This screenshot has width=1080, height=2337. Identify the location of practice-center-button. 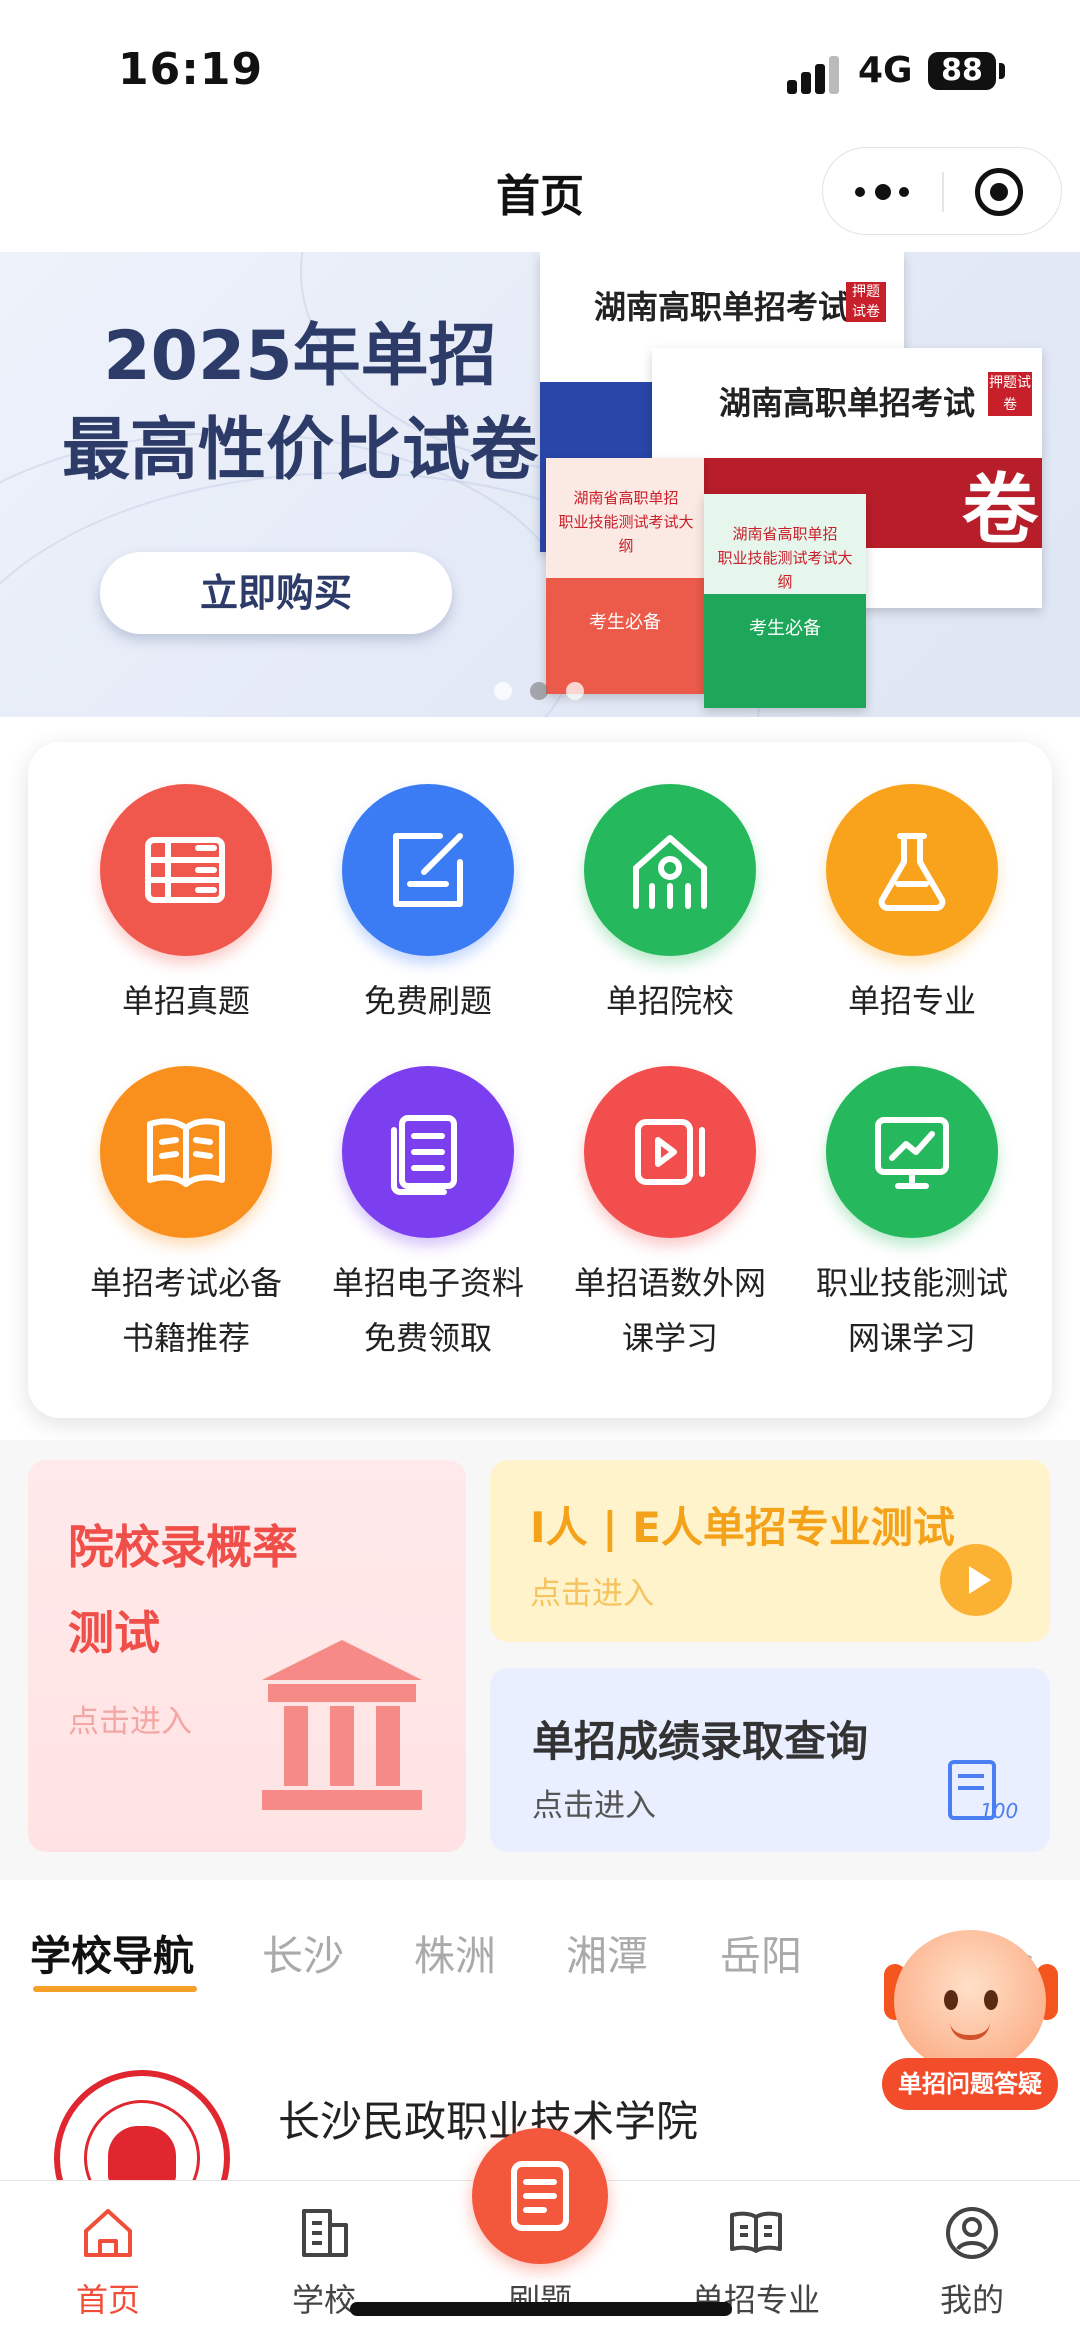
(540, 2196).